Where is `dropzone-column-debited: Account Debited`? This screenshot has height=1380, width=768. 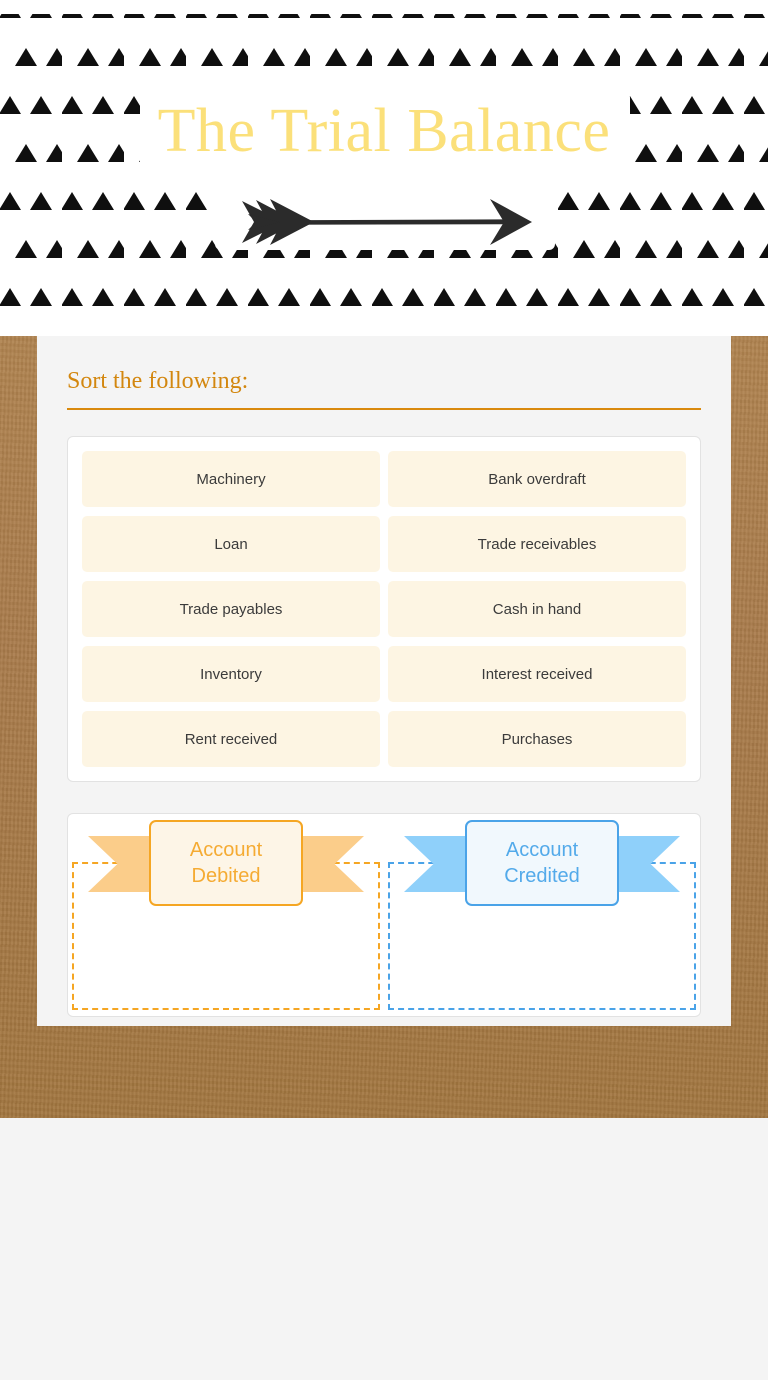
dropzone-column-debited: Account Debited is located at coordinates (226, 915).